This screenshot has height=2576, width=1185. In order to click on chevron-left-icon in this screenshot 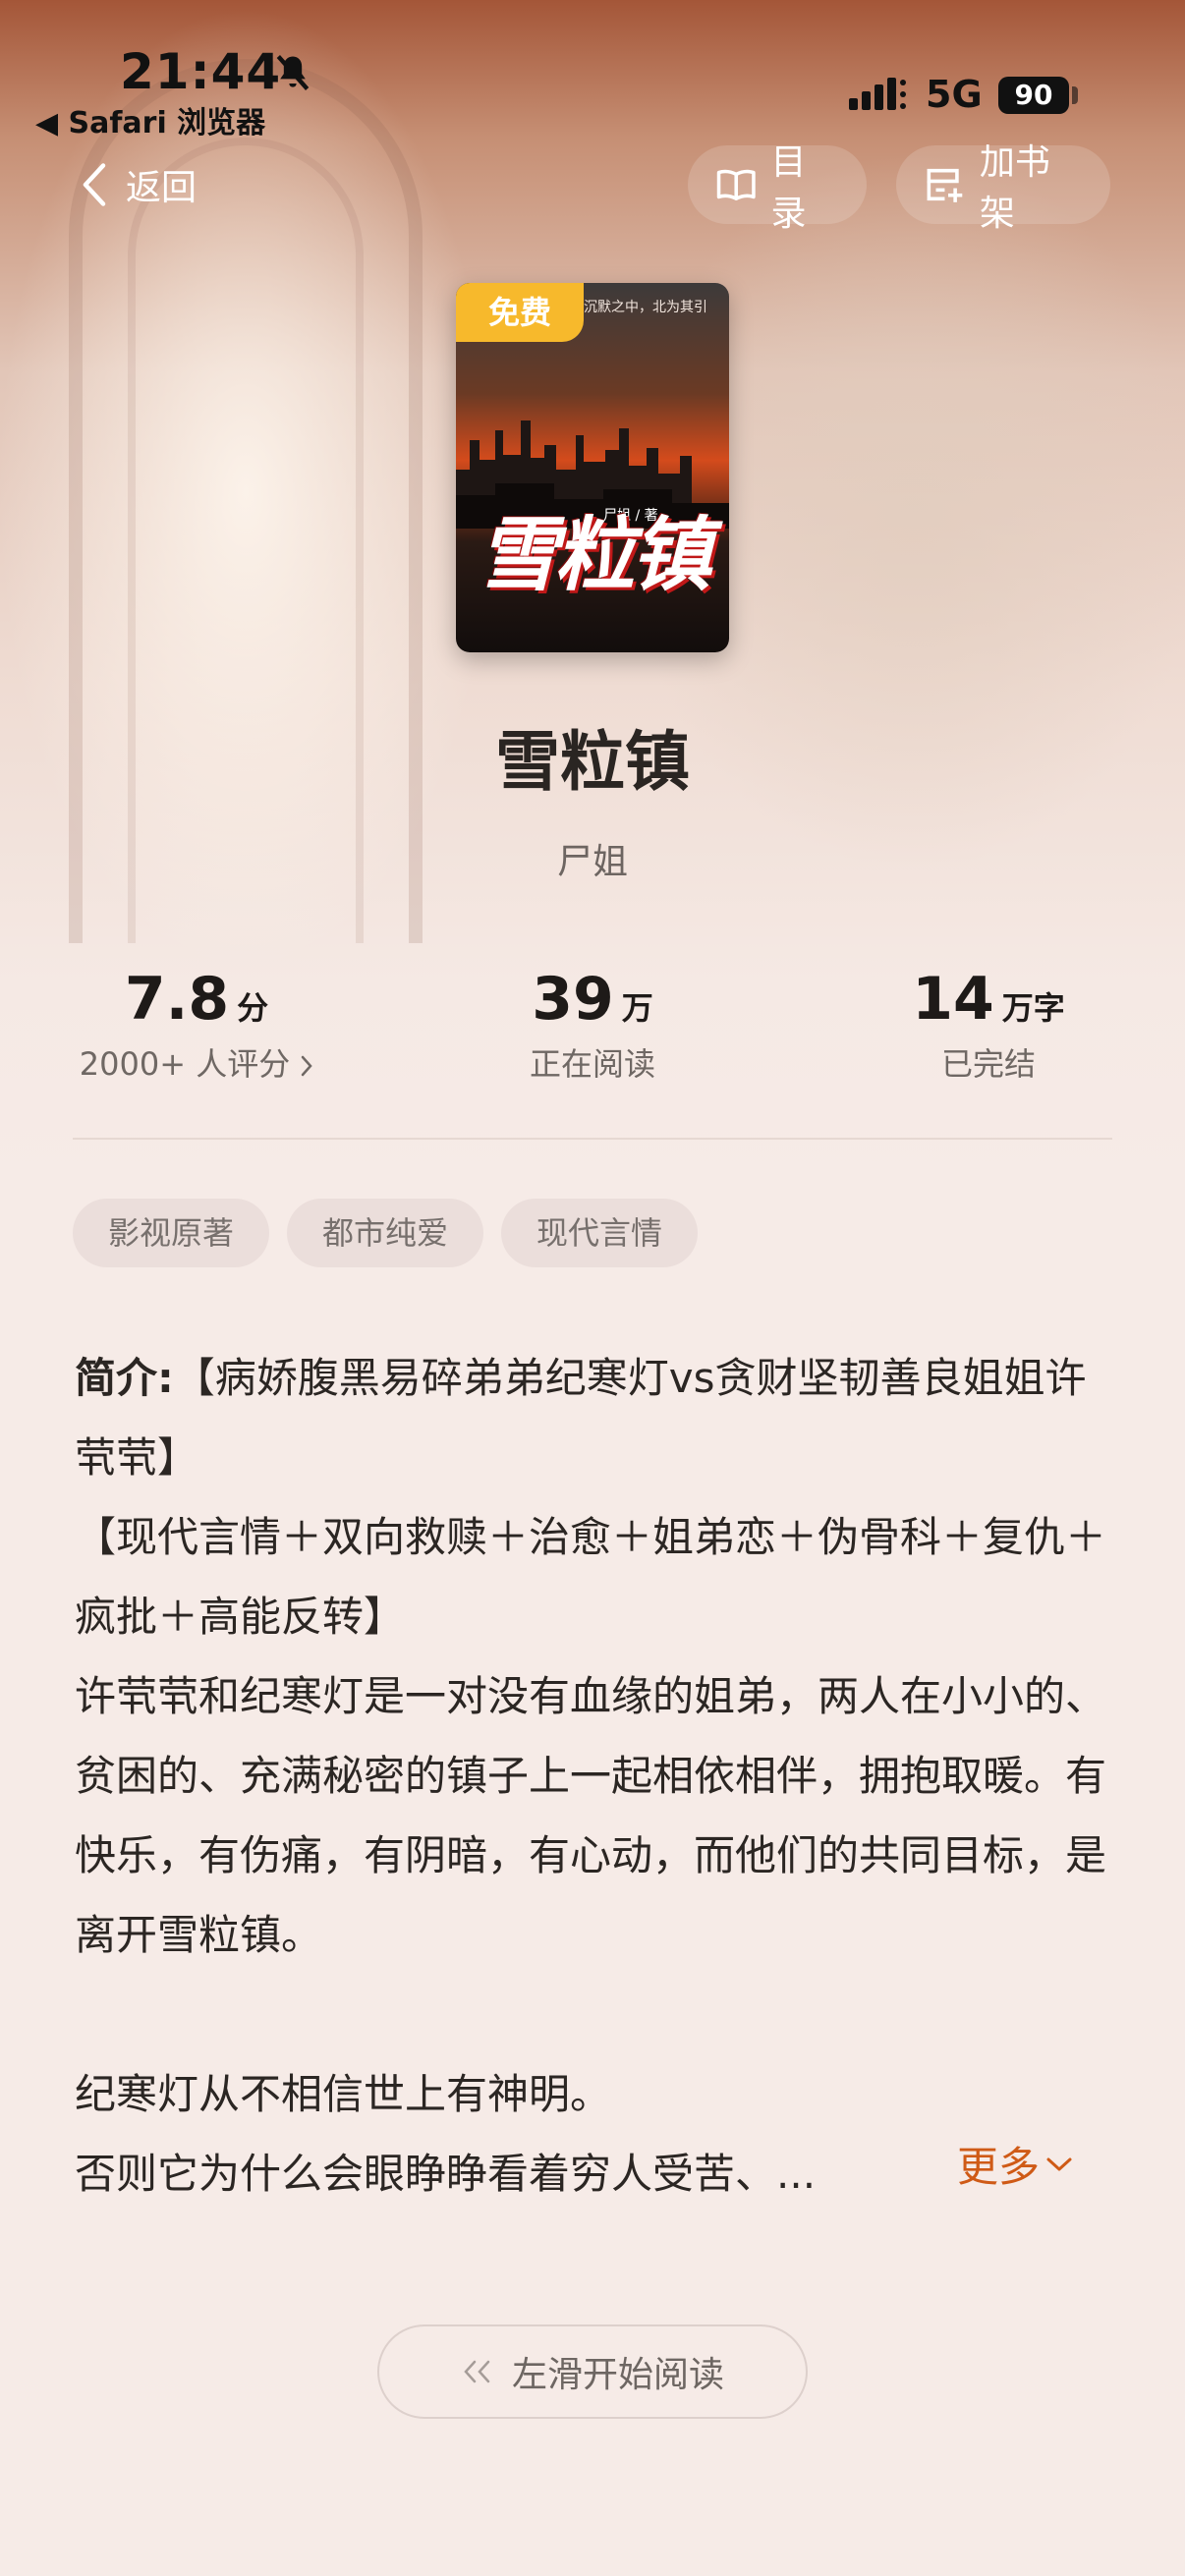, I will do `click(95, 184)`.